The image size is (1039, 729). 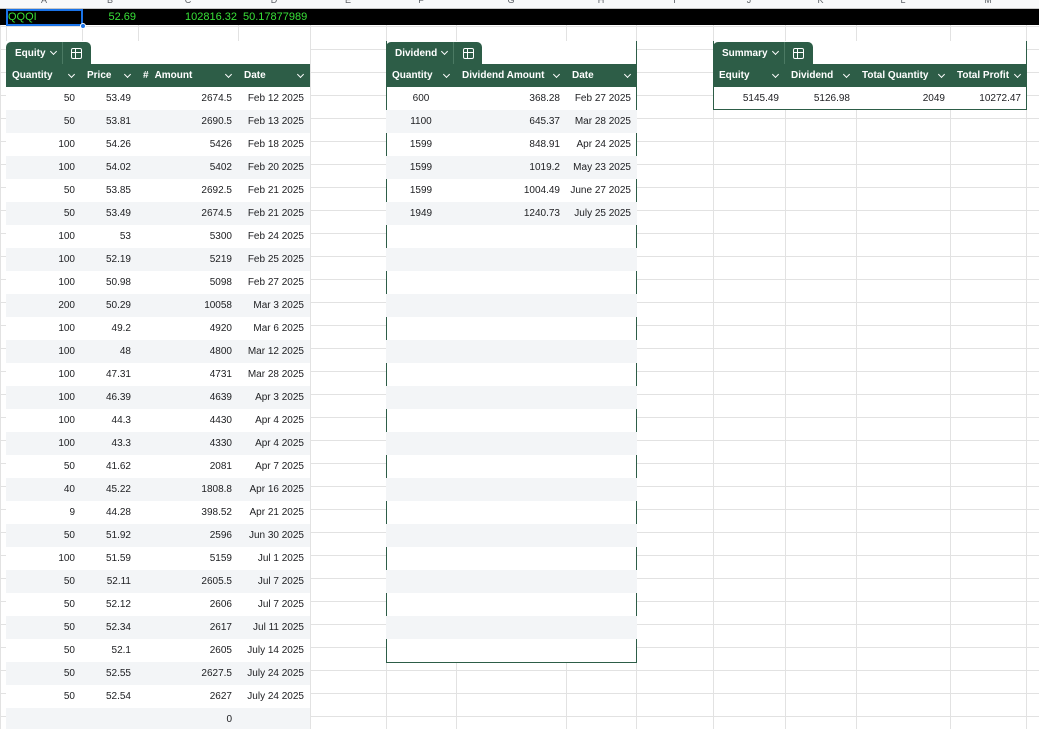 What do you see at coordinates (43, 512) in the screenshot?
I see `equity-cell: 9` at bounding box center [43, 512].